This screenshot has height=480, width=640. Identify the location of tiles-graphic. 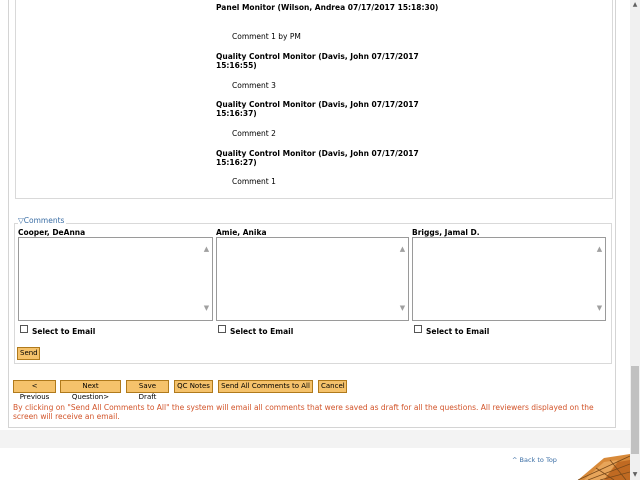
(603, 467).